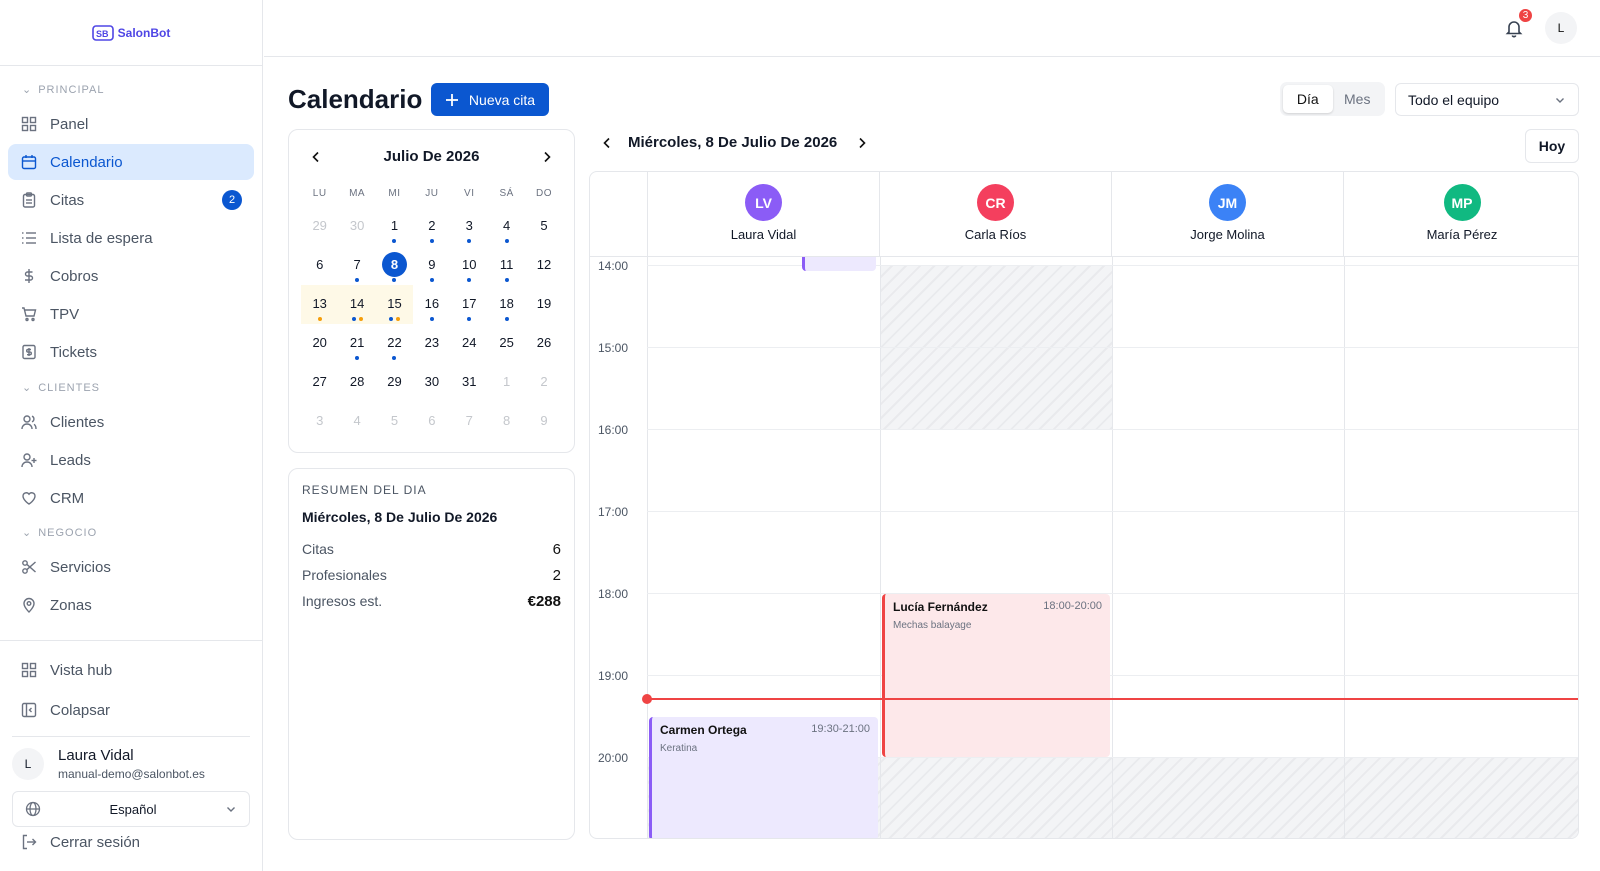 This screenshot has width=1600, height=871. I want to click on calendar-day: 15, so click(394, 304).